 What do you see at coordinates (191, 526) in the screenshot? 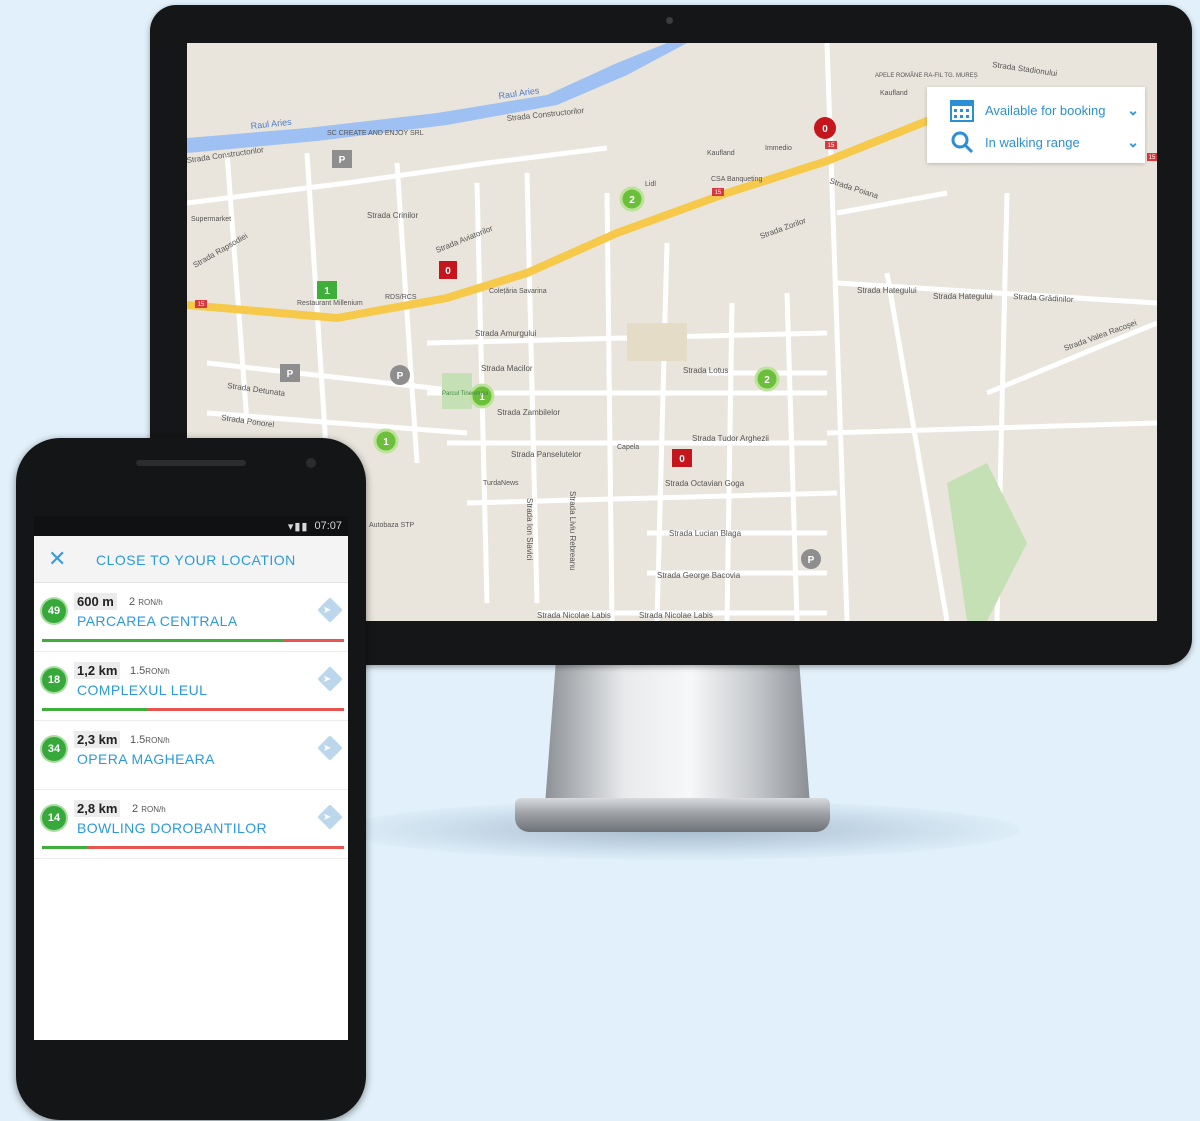
I see `status-bar: ▾▮▮ 07:07` at bounding box center [191, 526].